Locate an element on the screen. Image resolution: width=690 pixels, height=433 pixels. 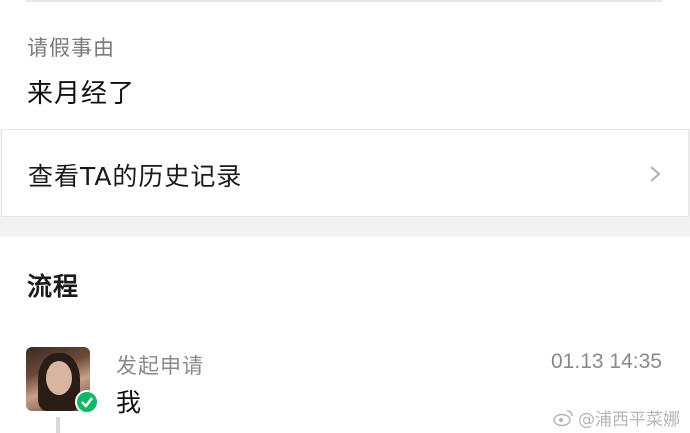
step-time: 01.13 14:35 is located at coordinates (606, 361).